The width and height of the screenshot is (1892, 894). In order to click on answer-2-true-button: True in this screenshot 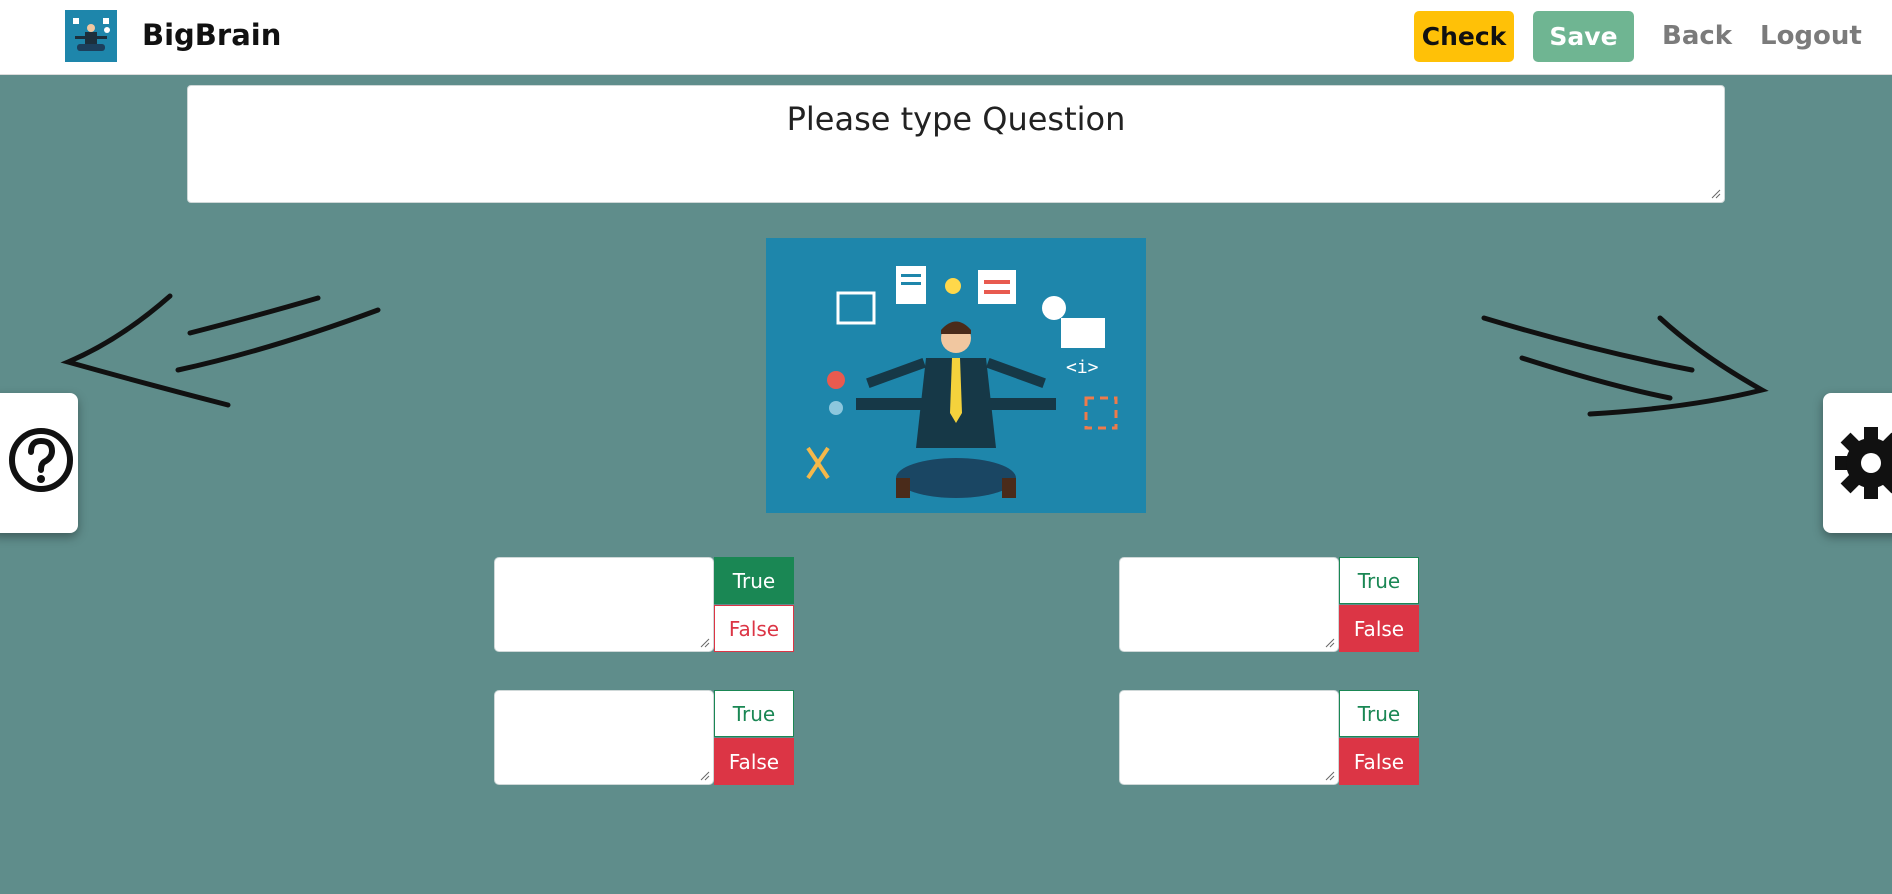, I will do `click(1379, 580)`.